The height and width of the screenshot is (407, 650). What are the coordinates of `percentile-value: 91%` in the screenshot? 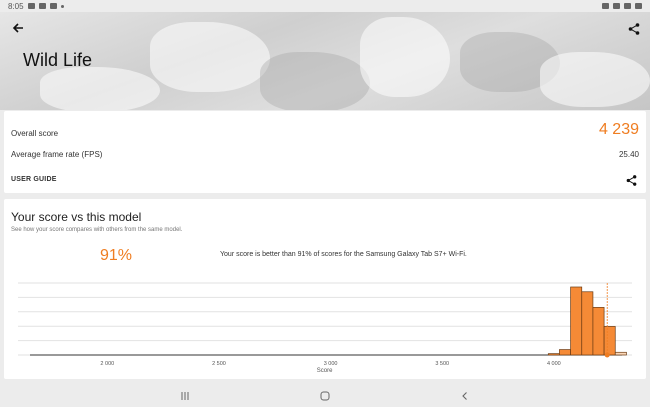 It's located at (116, 255).